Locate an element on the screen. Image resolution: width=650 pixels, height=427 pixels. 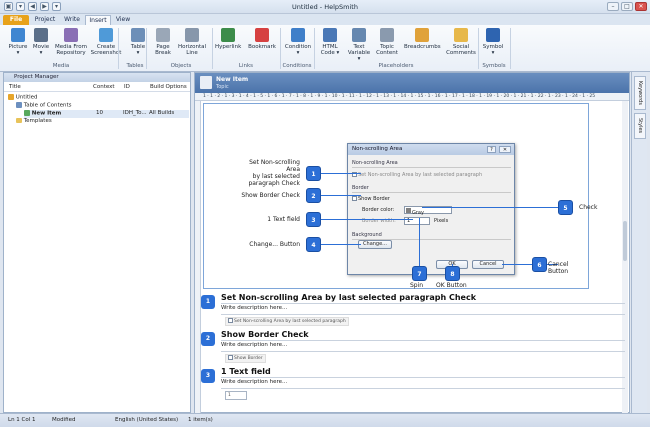
callout-7-label: Spin is located at coordinates (417, 285).